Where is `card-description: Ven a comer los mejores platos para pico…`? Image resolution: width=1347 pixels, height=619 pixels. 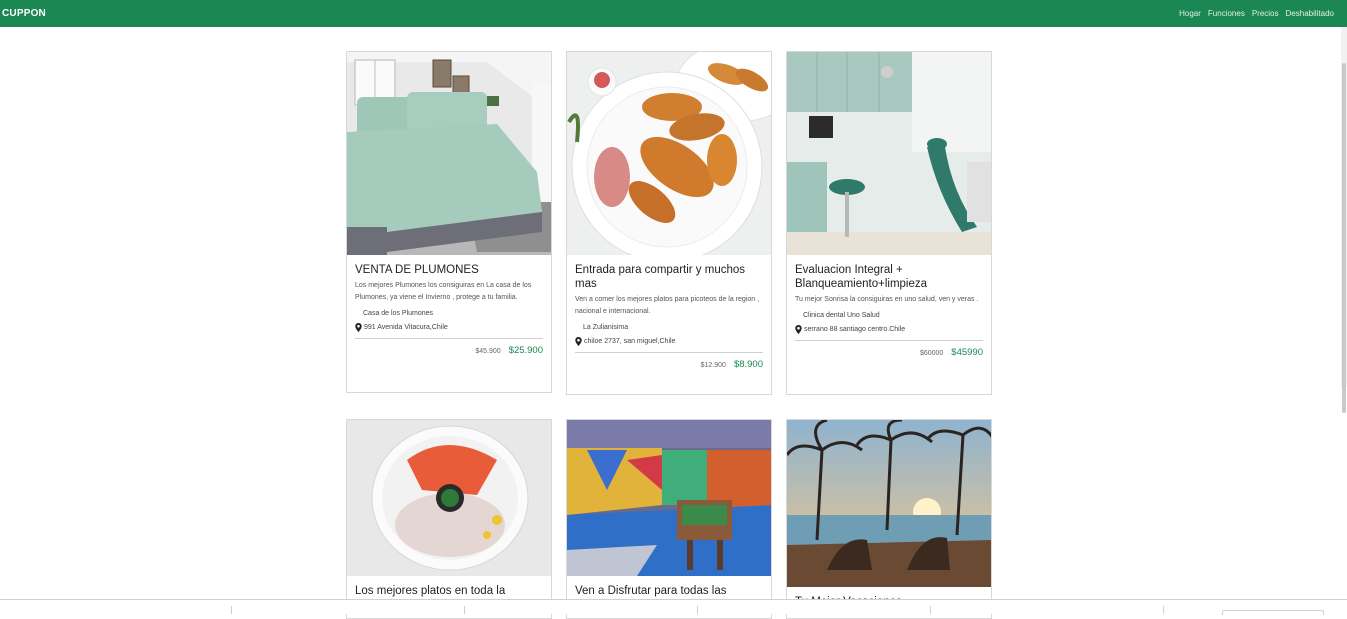 card-description: Ven a comer los mejores platos para pico… is located at coordinates (667, 305).